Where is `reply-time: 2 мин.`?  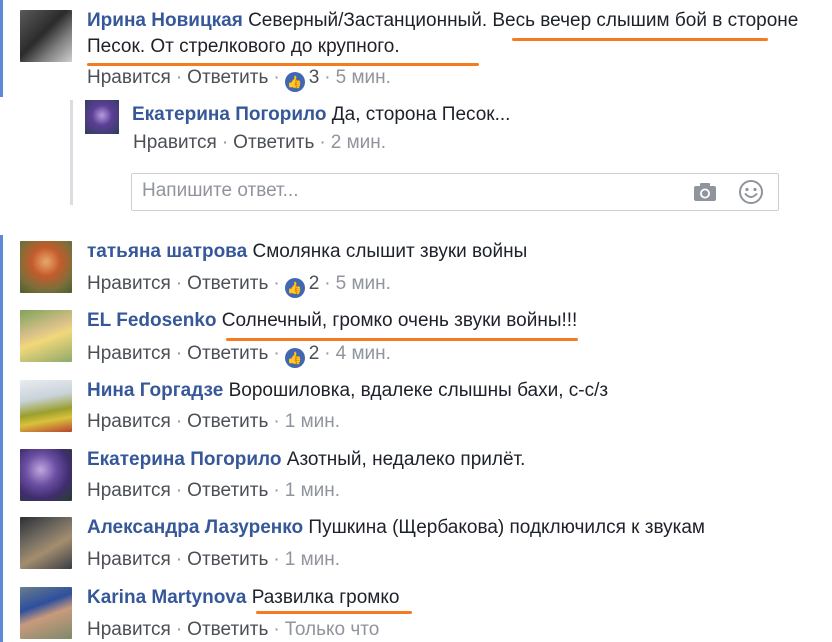 reply-time: 2 мин. is located at coordinates (358, 142).